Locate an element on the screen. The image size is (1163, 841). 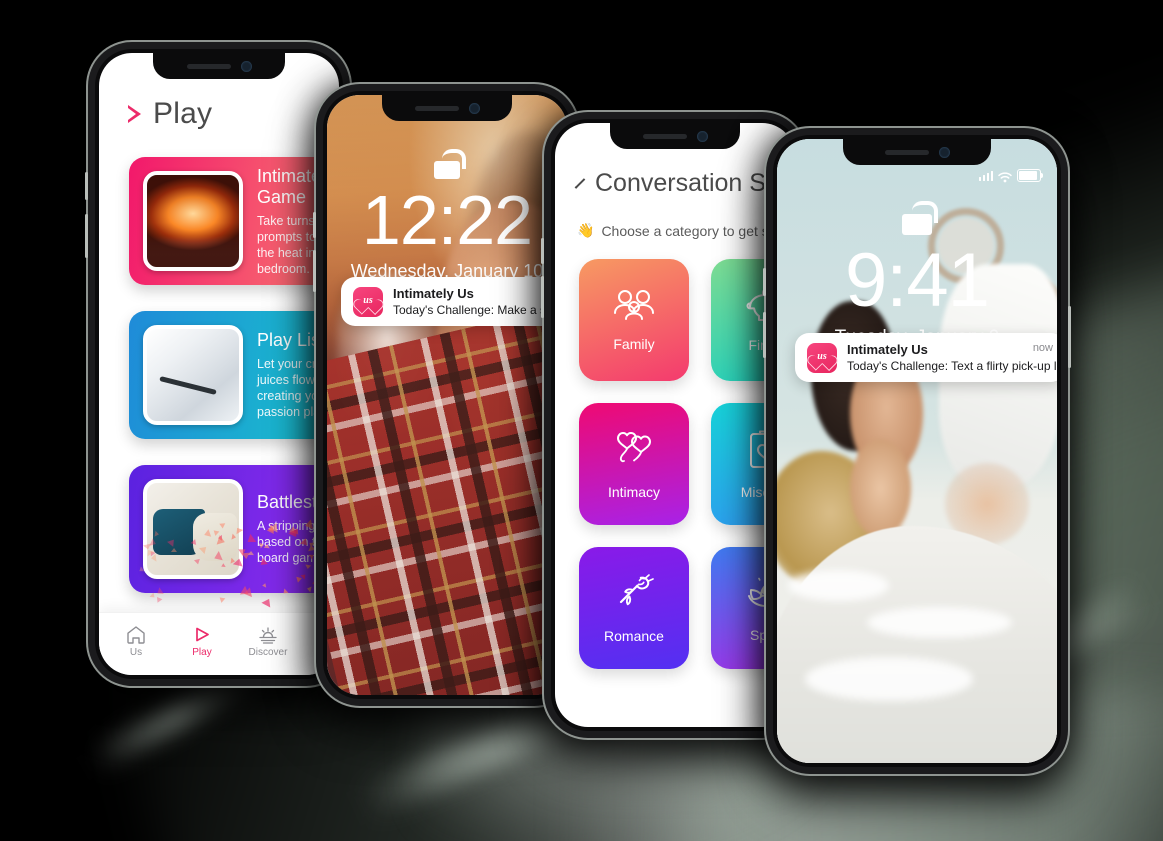
category-grid: Family Finan is located at coordinates (675, 454).